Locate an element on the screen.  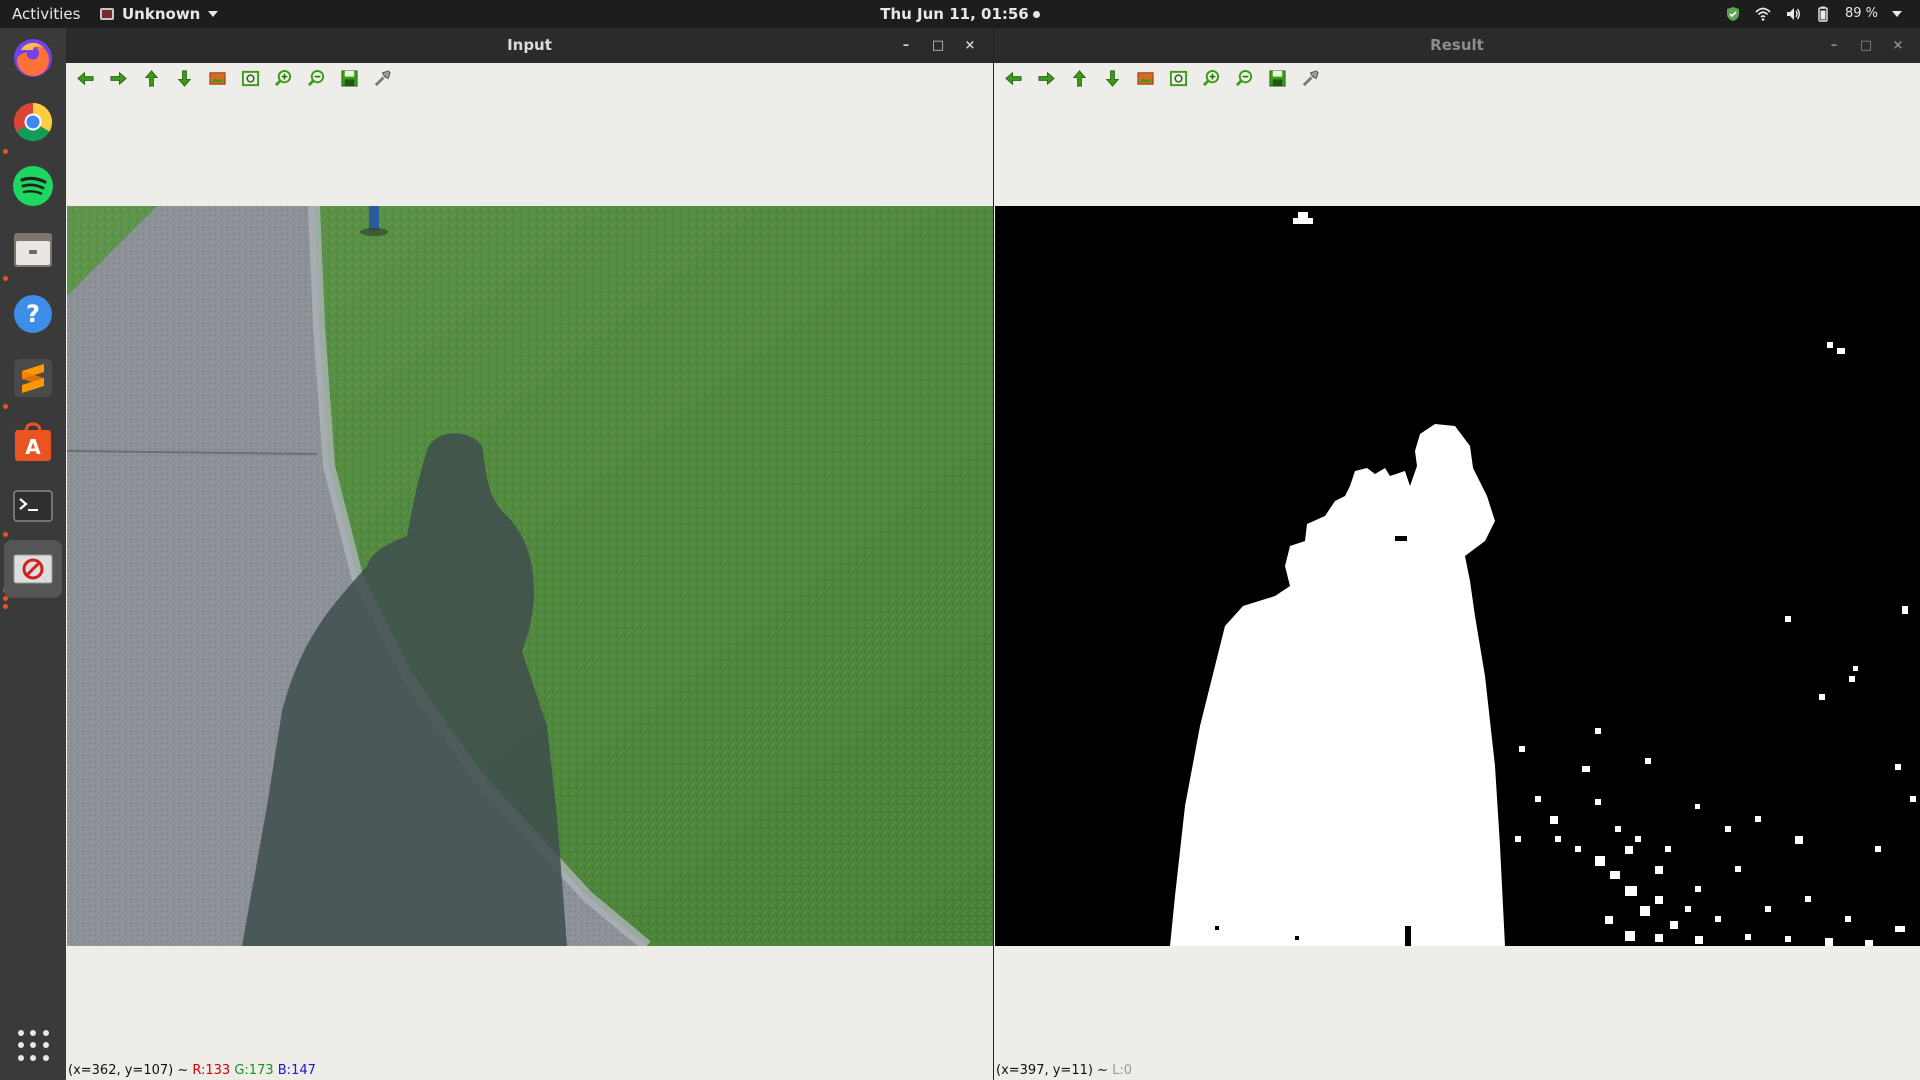
system-tray: 89 % is located at coordinates (1813, 14).